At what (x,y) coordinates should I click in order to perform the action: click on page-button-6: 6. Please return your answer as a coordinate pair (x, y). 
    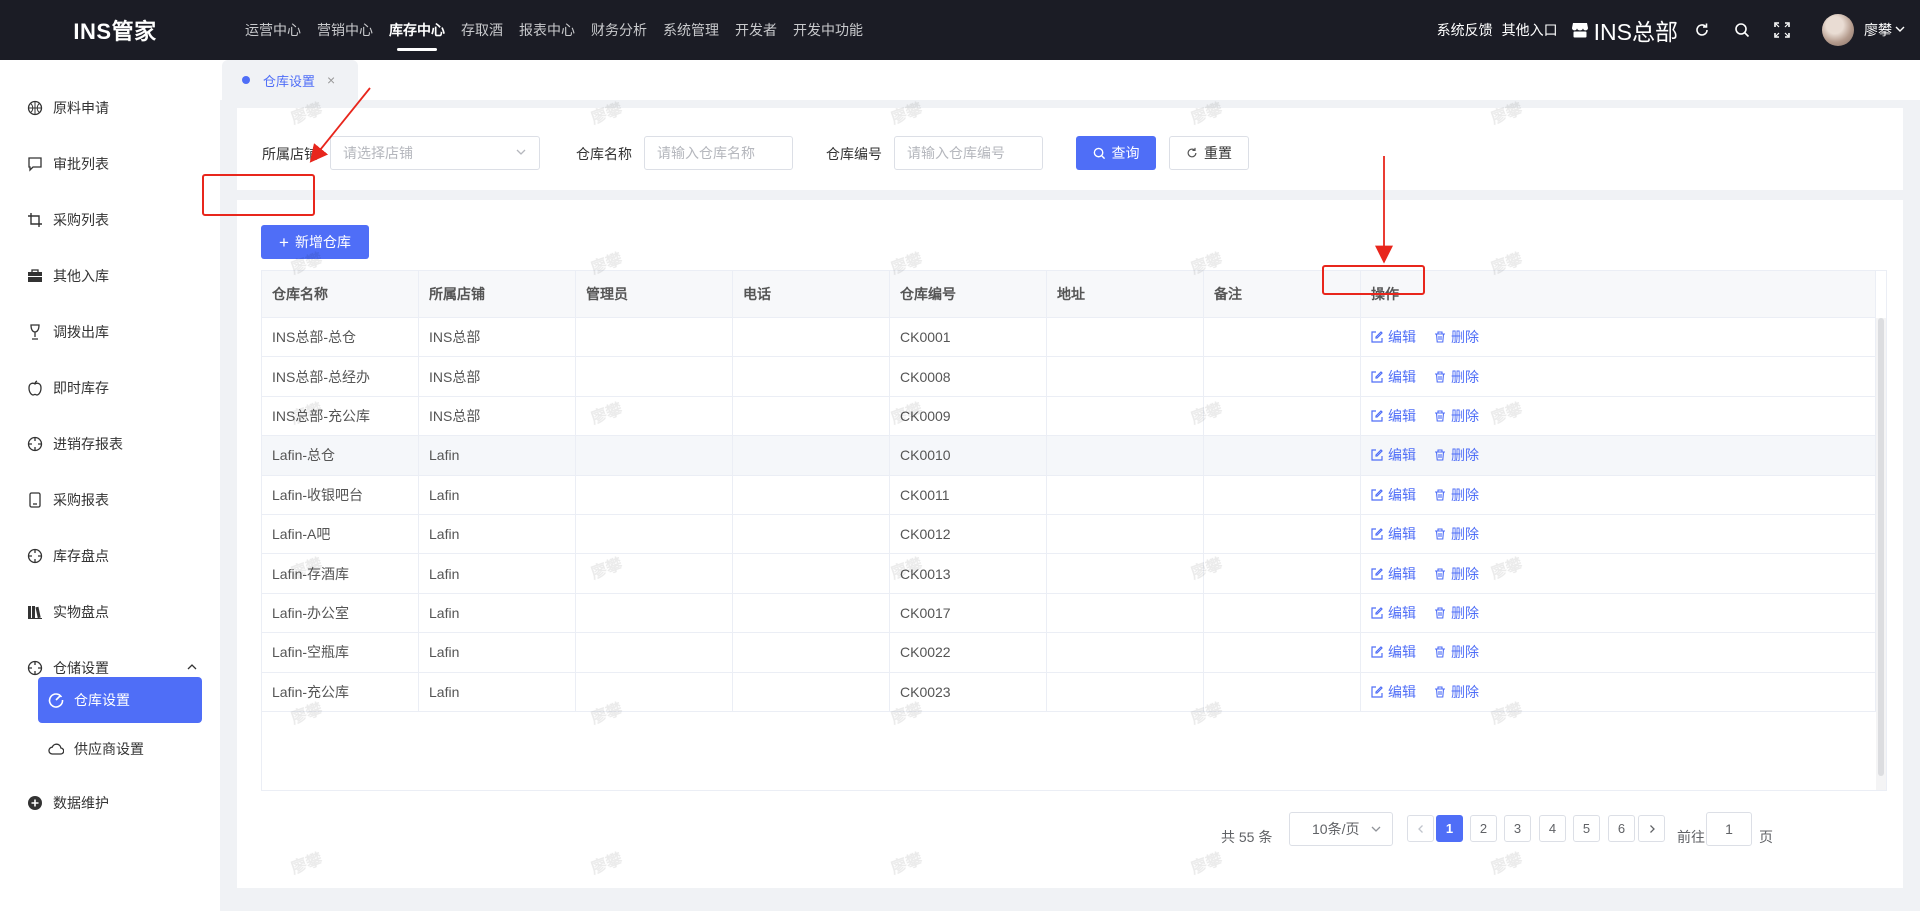
    Looking at the image, I should click on (1621, 828).